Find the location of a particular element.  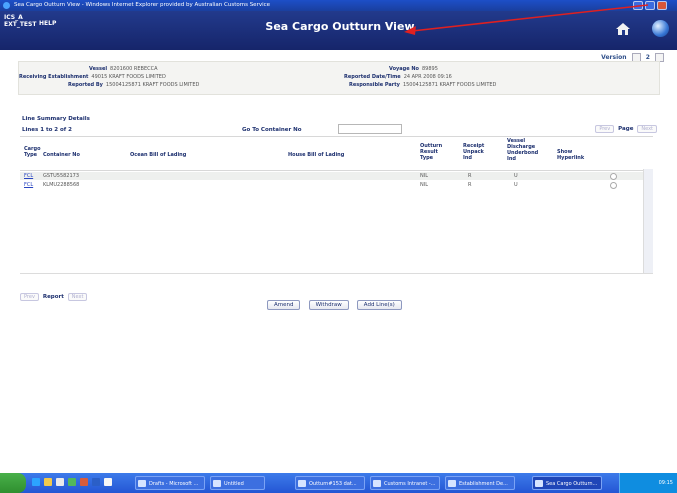

home-icon is located at coordinates (623, 29).